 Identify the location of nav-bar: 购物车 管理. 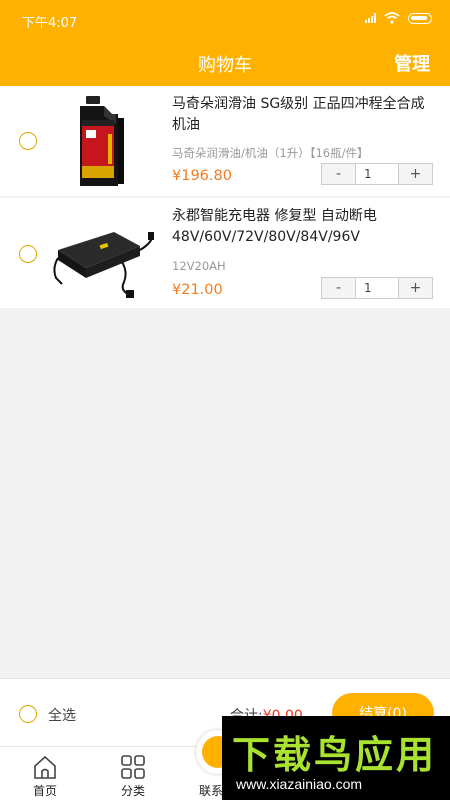
(225, 62).